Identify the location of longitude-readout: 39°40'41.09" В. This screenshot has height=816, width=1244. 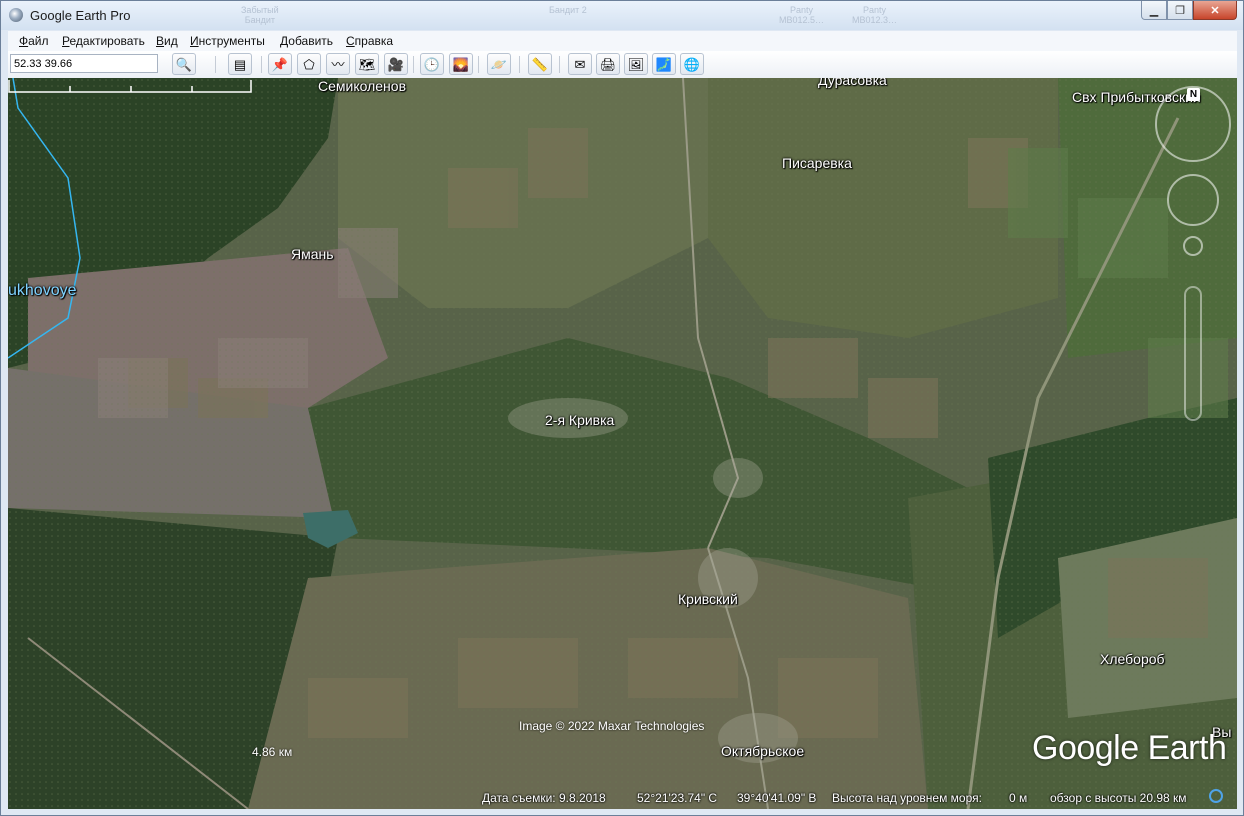
(777, 798).